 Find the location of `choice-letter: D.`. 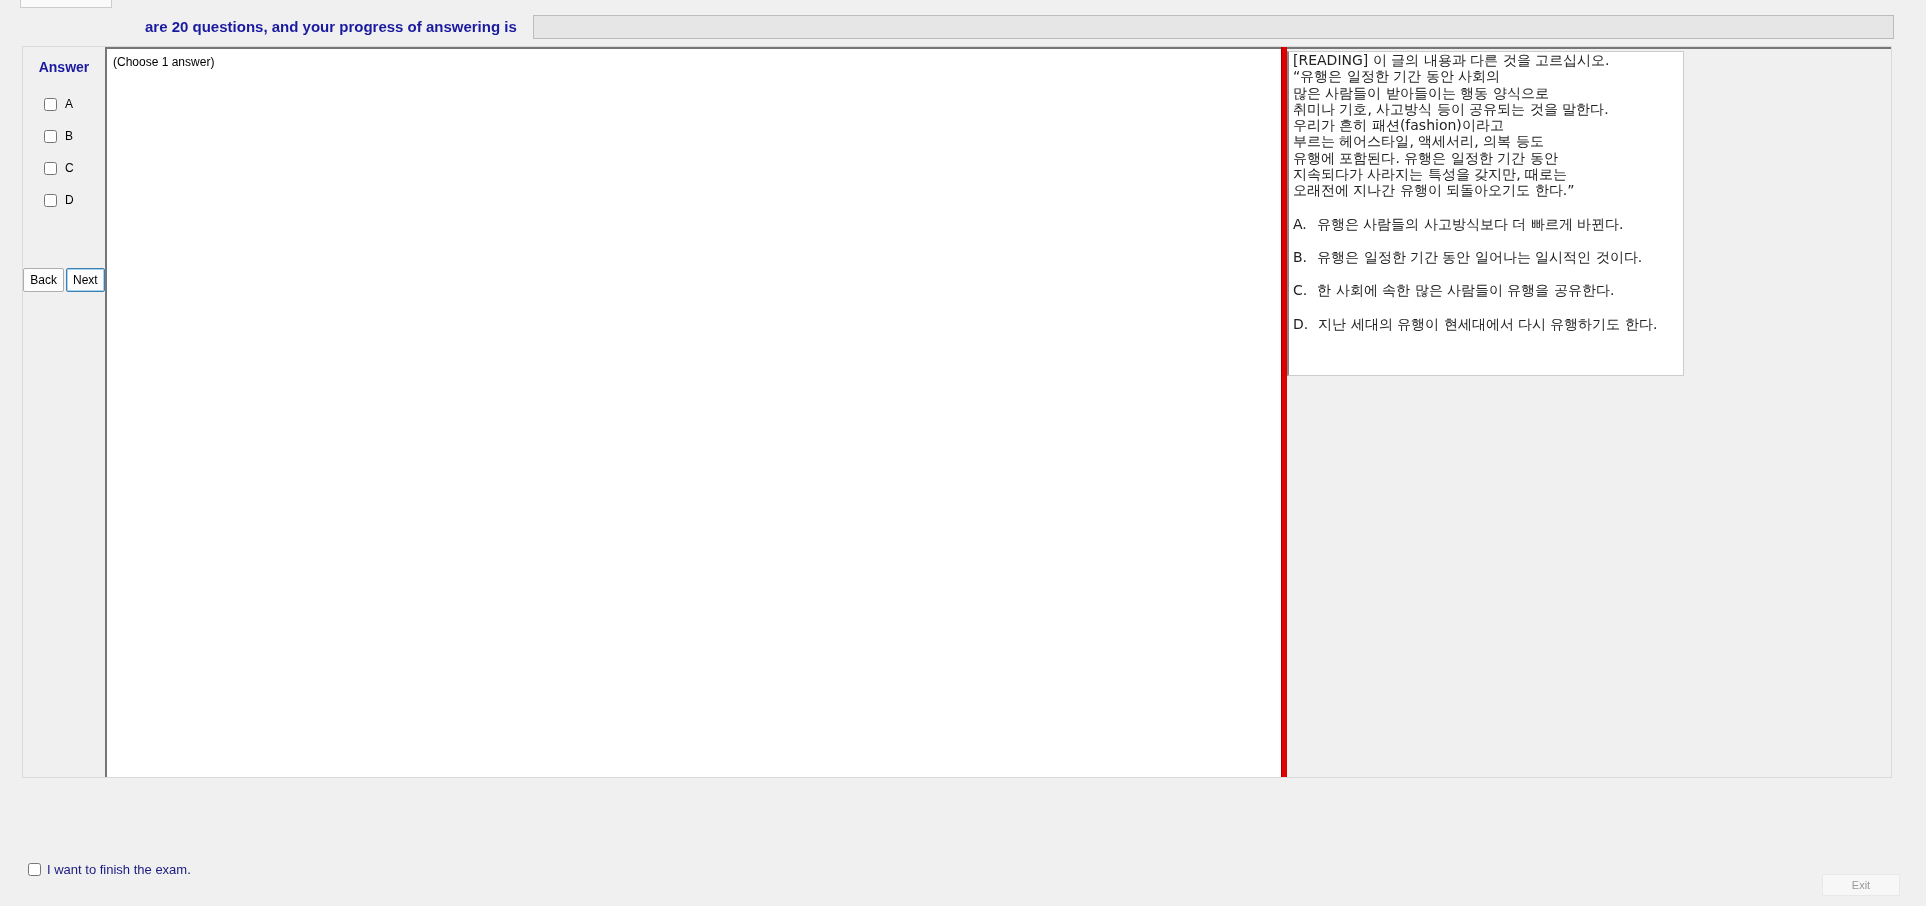

choice-letter: D. is located at coordinates (1301, 323).